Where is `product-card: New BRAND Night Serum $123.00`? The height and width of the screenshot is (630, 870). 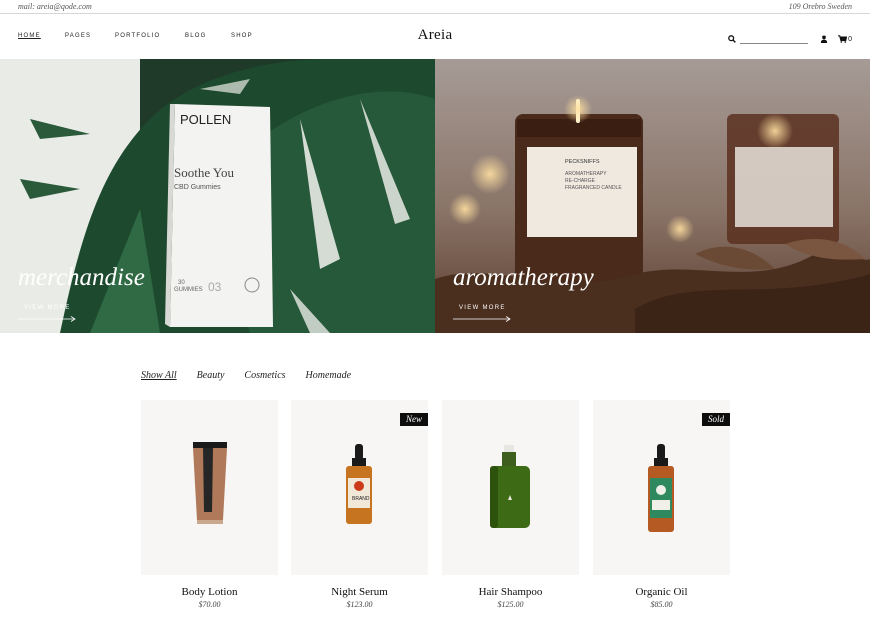 product-card: New BRAND Night Serum $123.00 is located at coordinates (359, 504).